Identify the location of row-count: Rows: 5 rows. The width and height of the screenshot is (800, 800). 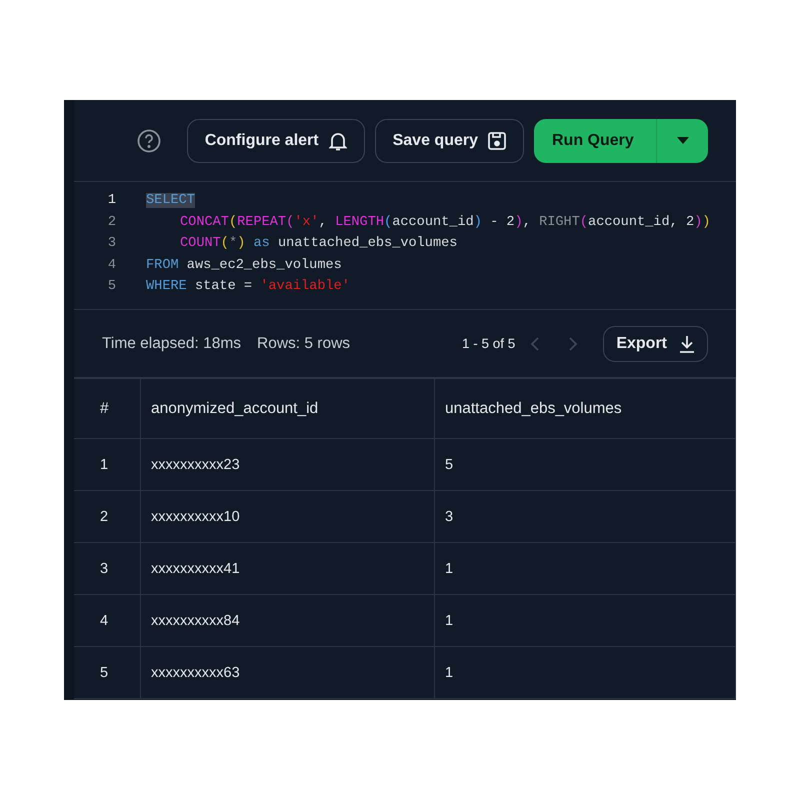
(303, 343).